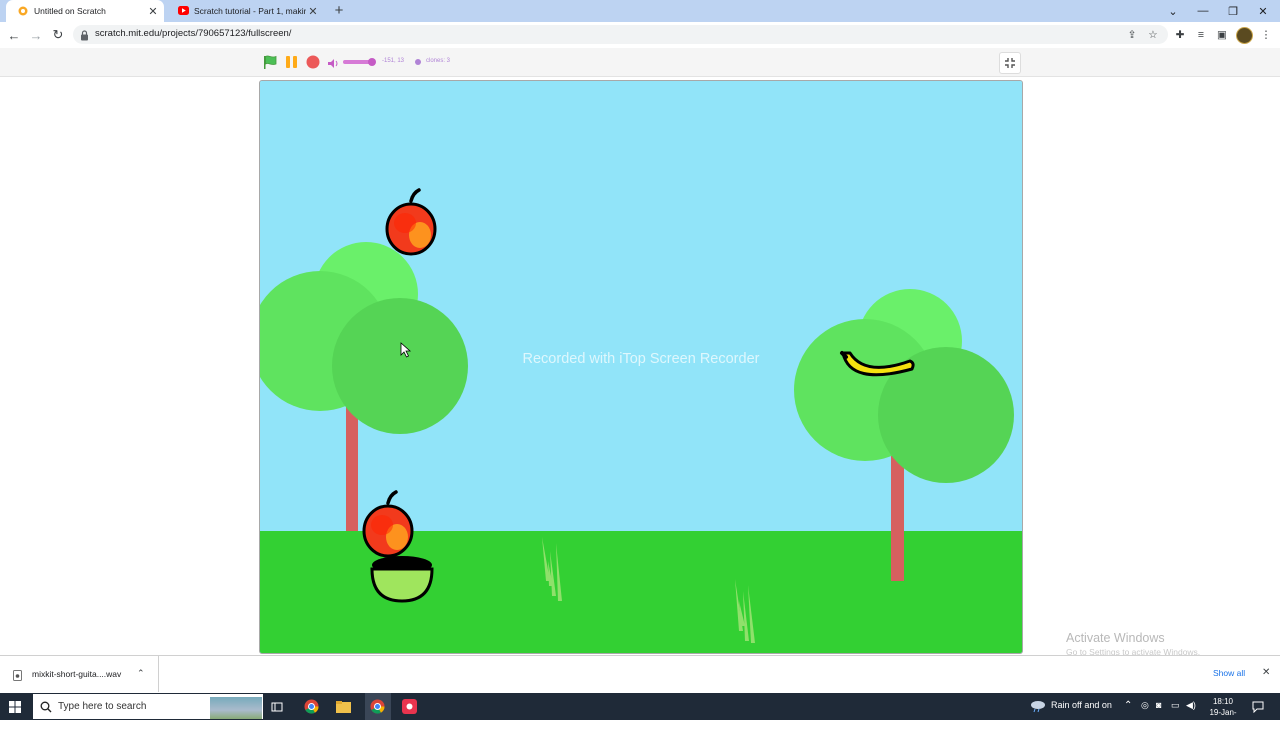 This screenshot has width=1280, height=729. What do you see at coordinates (402, 579) in the screenshot?
I see `bowl-sprite` at bounding box center [402, 579].